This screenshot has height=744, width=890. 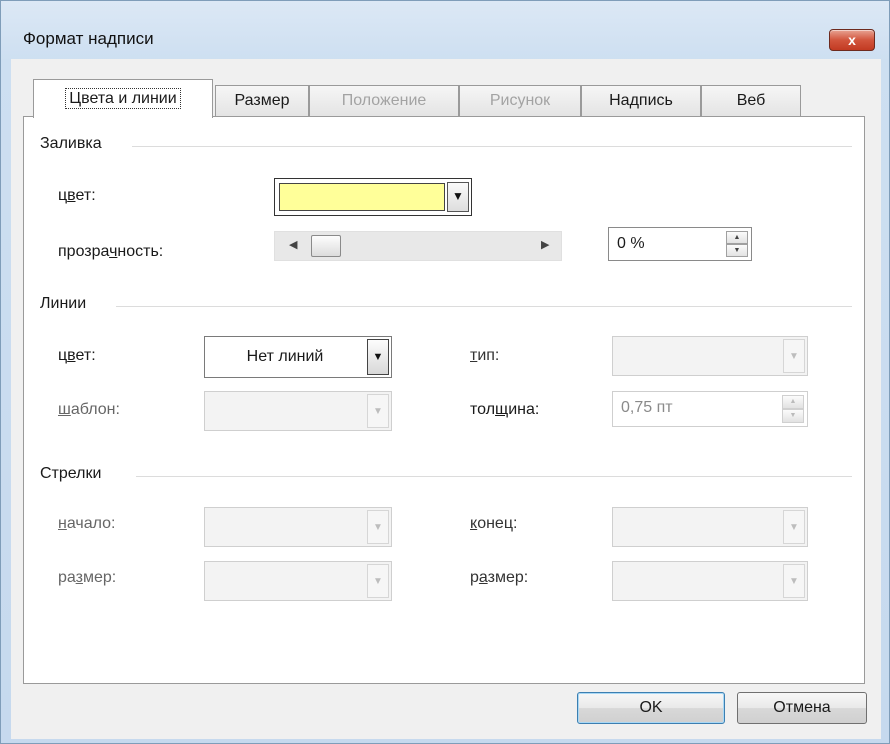 What do you see at coordinates (710, 581) in the screenshot?
I see `arrow-end-size-dropdown: ▼` at bounding box center [710, 581].